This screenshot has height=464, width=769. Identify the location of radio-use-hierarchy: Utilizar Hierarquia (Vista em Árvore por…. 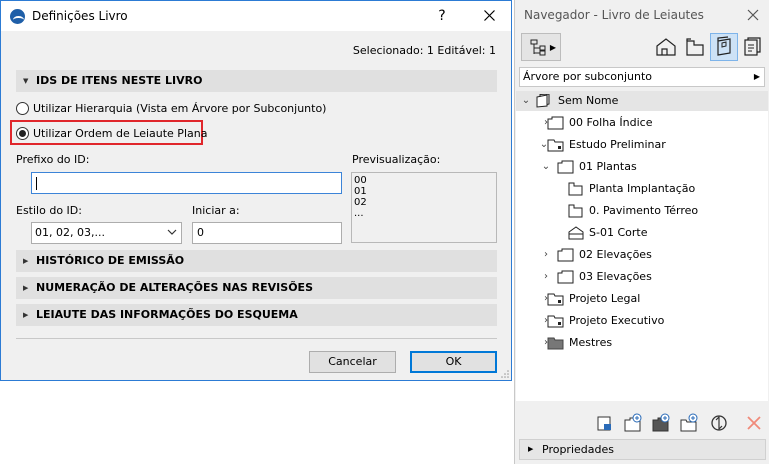
(171, 108).